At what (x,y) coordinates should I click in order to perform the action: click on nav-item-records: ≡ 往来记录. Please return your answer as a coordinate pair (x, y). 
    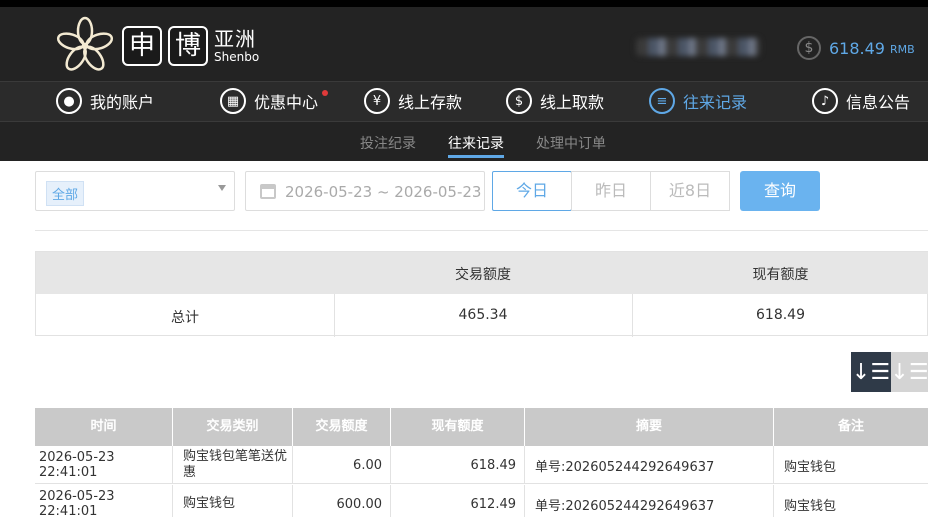
    Looking at the image, I should click on (698, 101).